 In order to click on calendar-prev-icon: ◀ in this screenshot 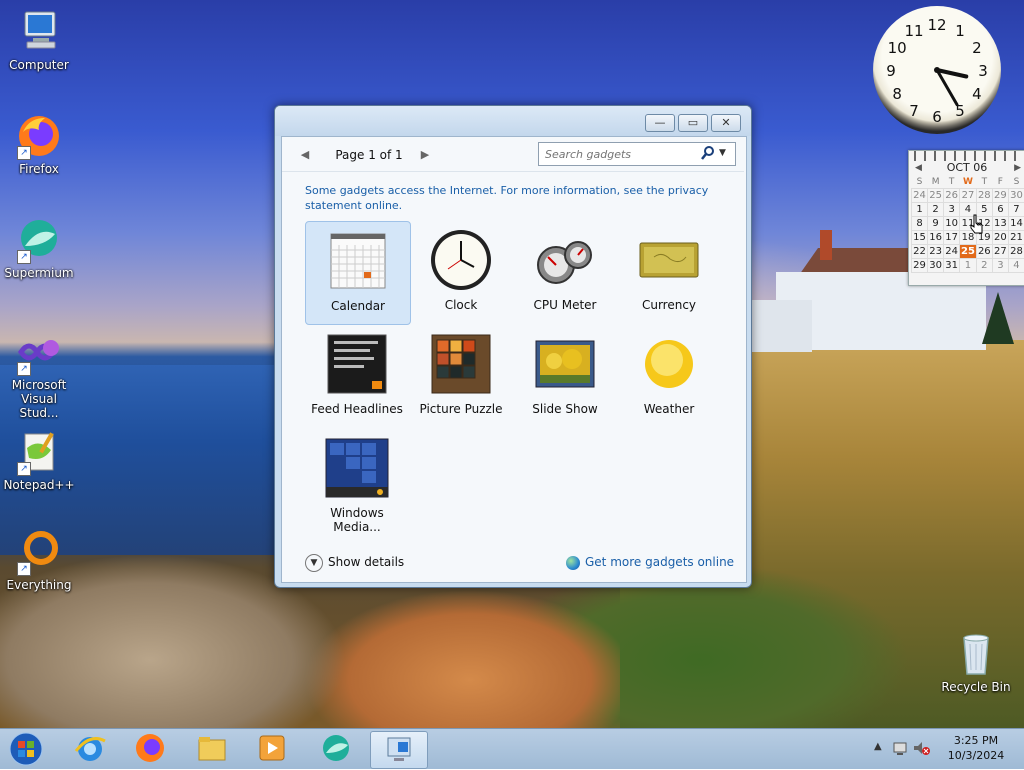, I will do `click(918, 168)`.